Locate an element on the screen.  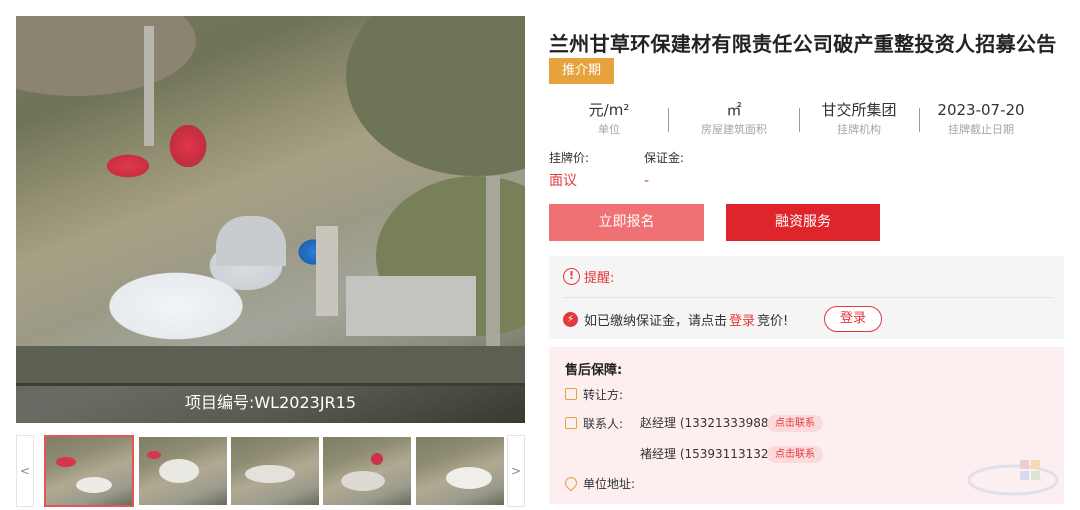
transferor-row: 转让方: is located at coordinates (594, 394).